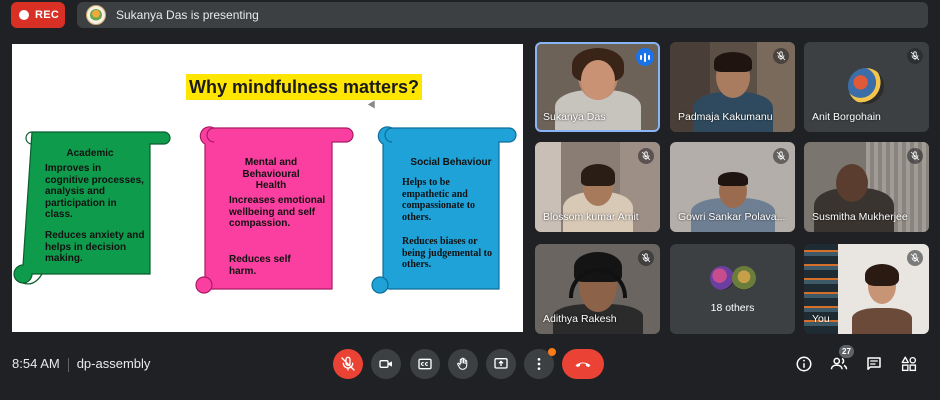 The width and height of the screenshot is (940, 400). What do you see at coordinates (580, 319) in the screenshot?
I see `participant-name: Adithya Rakesh` at bounding box center [580, 319].